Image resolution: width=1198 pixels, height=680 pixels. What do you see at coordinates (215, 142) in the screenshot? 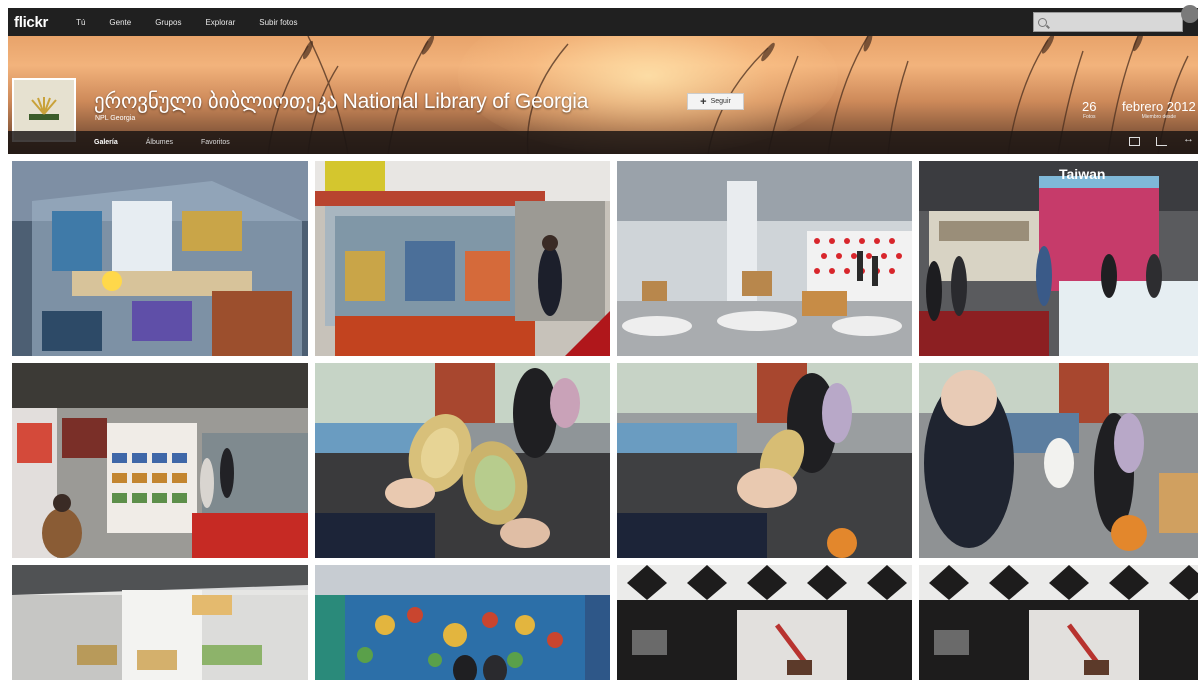
I see `tab-favoritos: Favoritos` at bounding box center [215, 142].